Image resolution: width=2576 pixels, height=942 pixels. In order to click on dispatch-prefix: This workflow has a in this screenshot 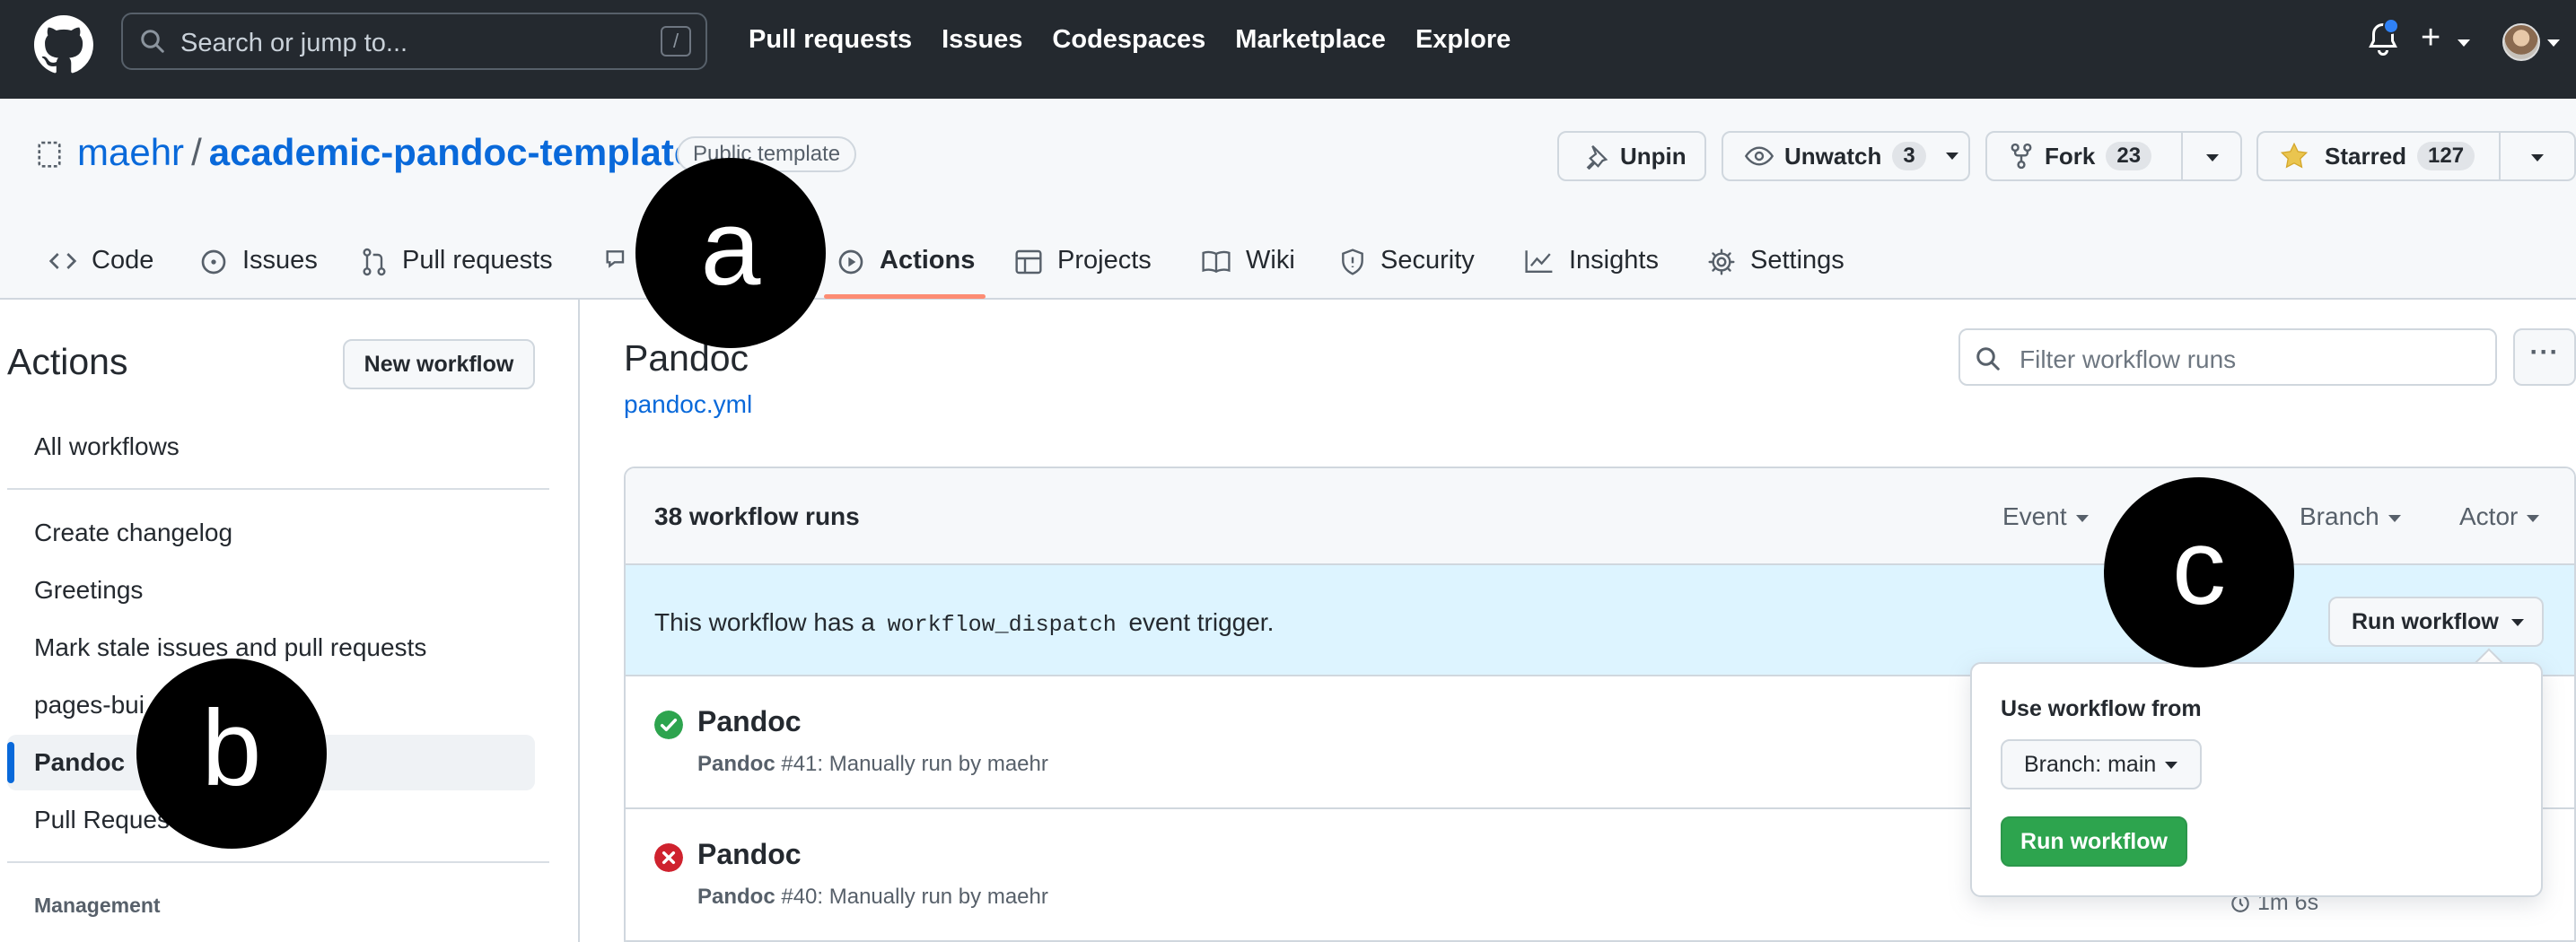, I will do `click(764, 622)`.